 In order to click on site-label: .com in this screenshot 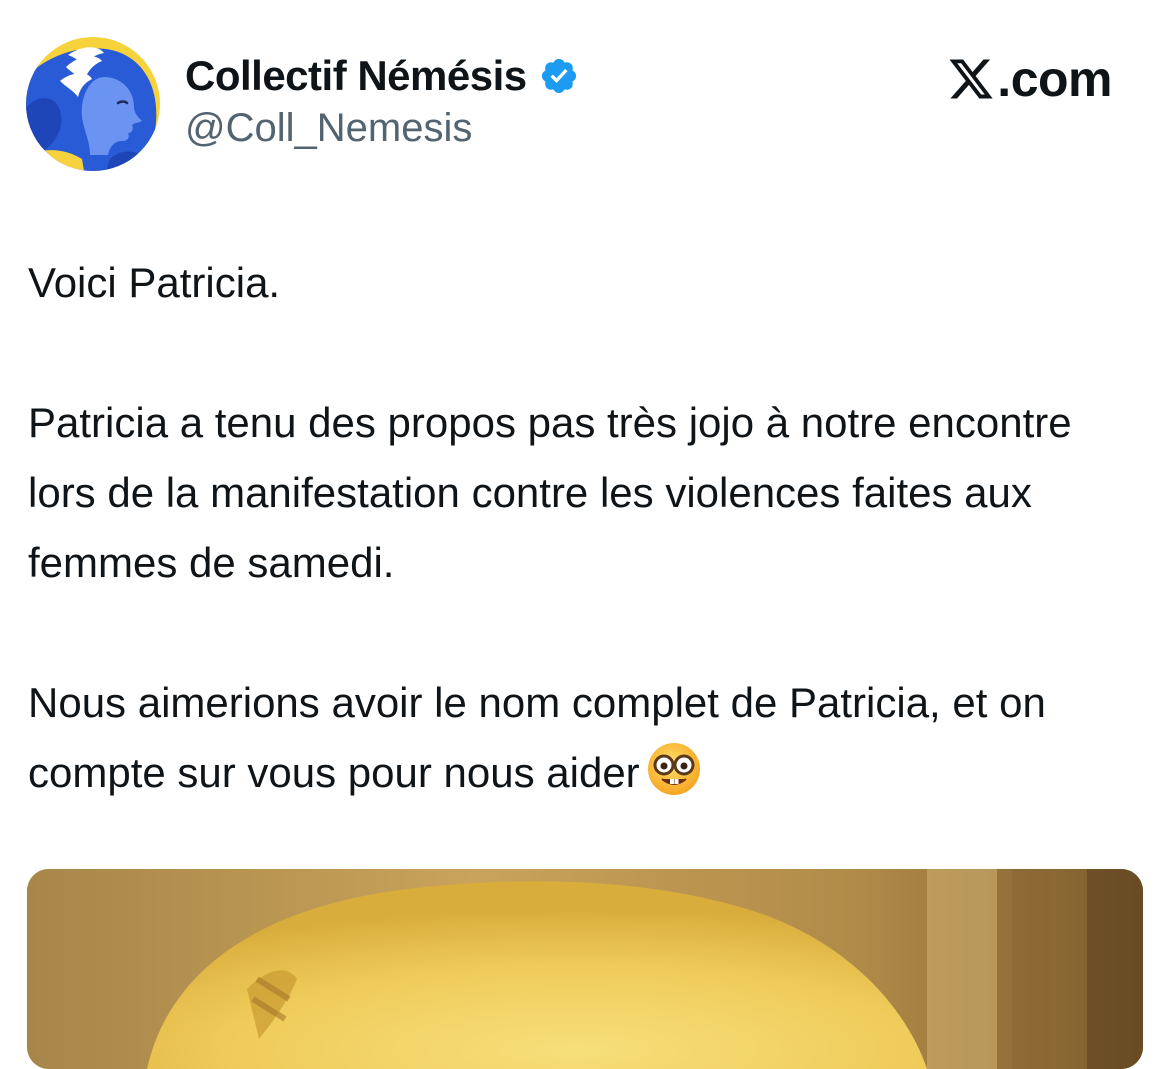, I will do `click(1054, 79)`.